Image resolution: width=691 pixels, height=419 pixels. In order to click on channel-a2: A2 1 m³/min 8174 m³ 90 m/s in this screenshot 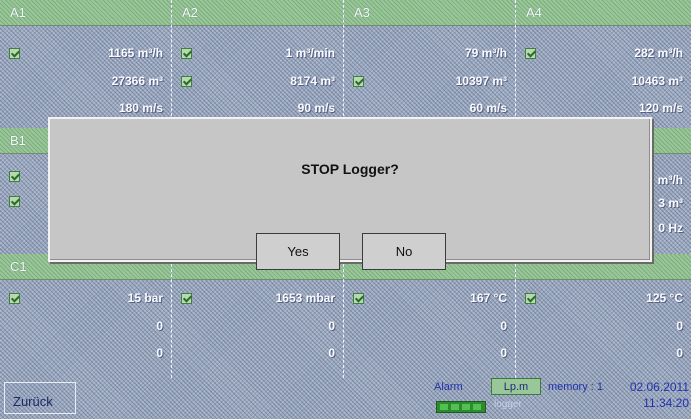, I will do `click(258, 63)`.